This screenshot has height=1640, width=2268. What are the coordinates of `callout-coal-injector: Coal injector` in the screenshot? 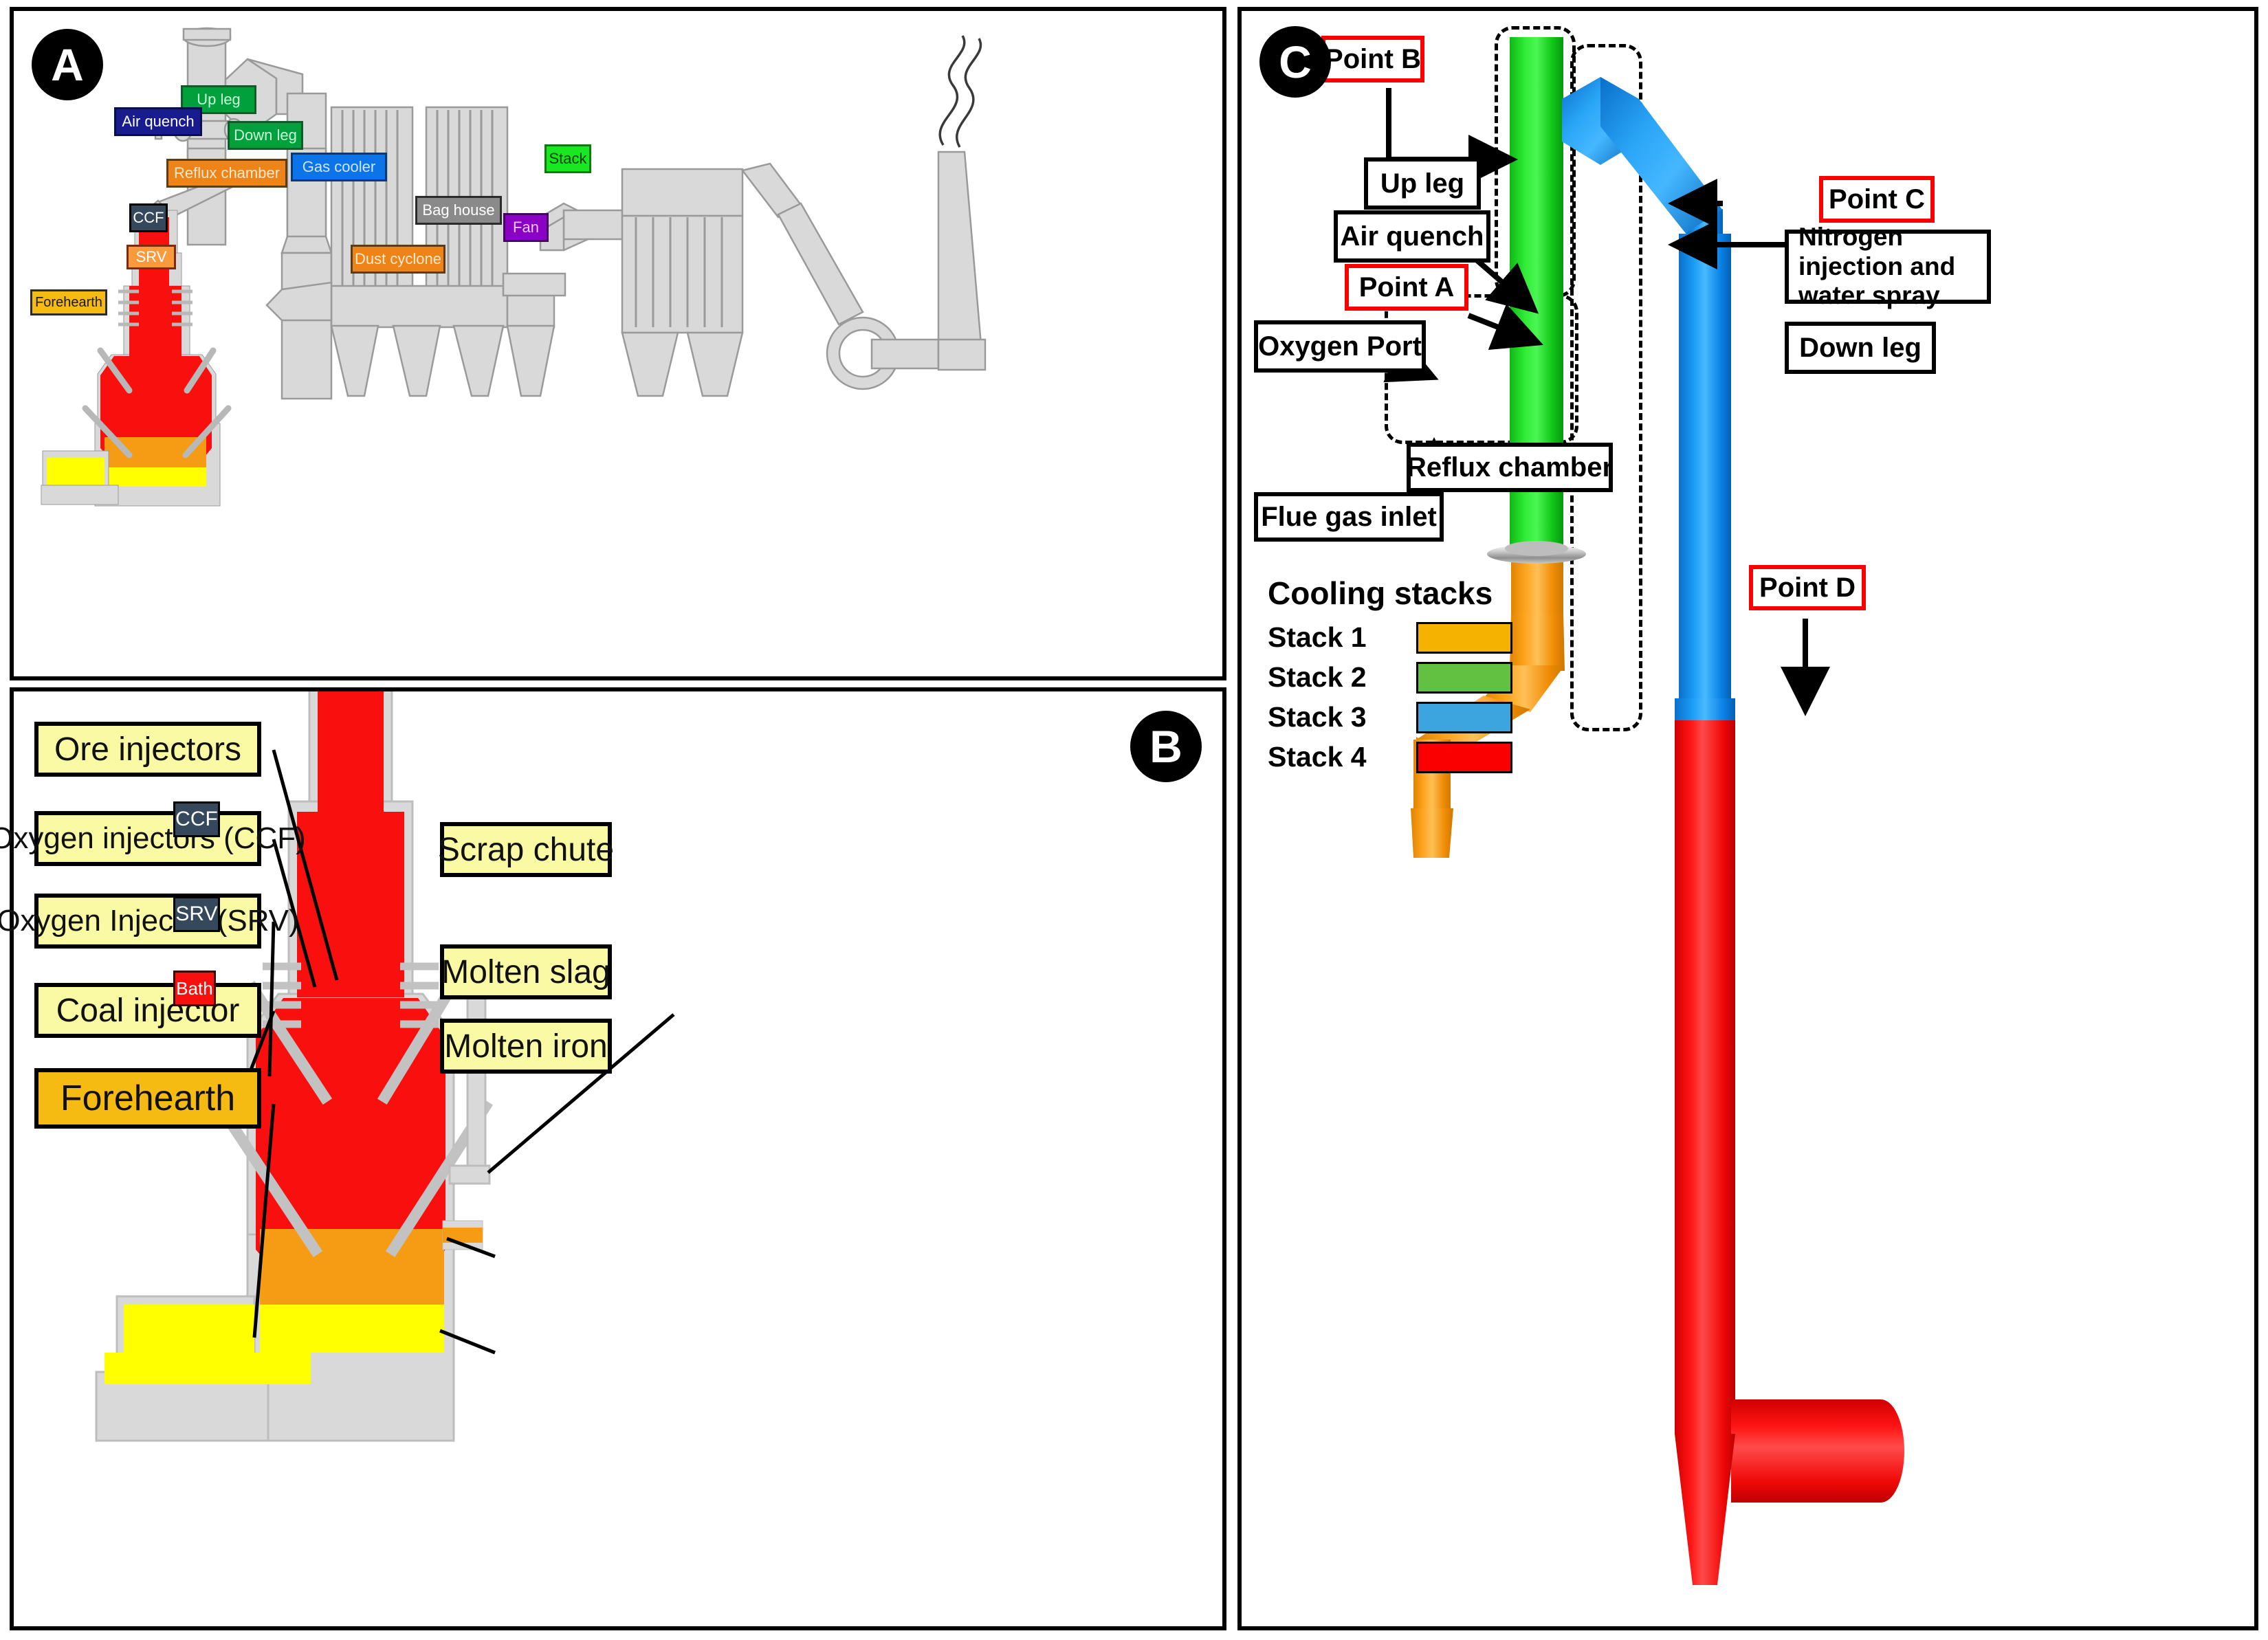 It's located at (148, 1010).